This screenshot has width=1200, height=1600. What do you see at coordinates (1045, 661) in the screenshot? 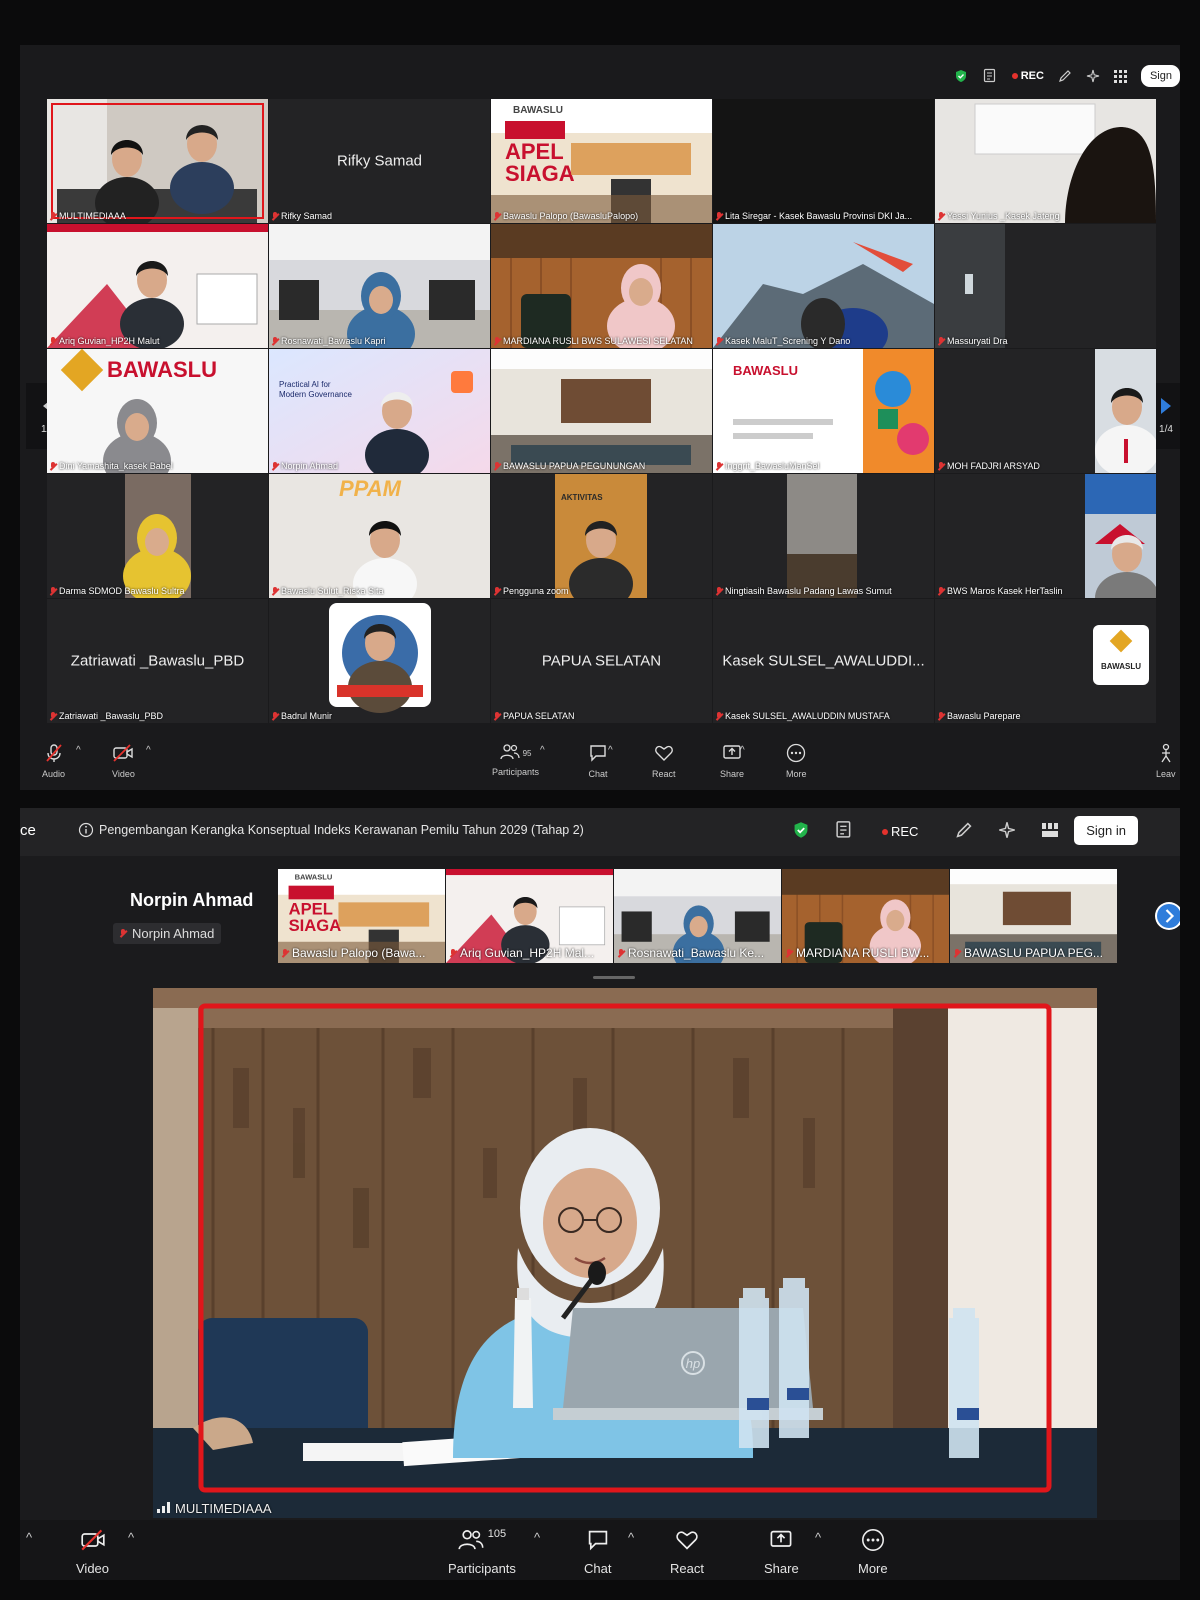
I see `participant-tile: BAWASLU Bawaslu Parepare` at bounding box center [1045, 661].